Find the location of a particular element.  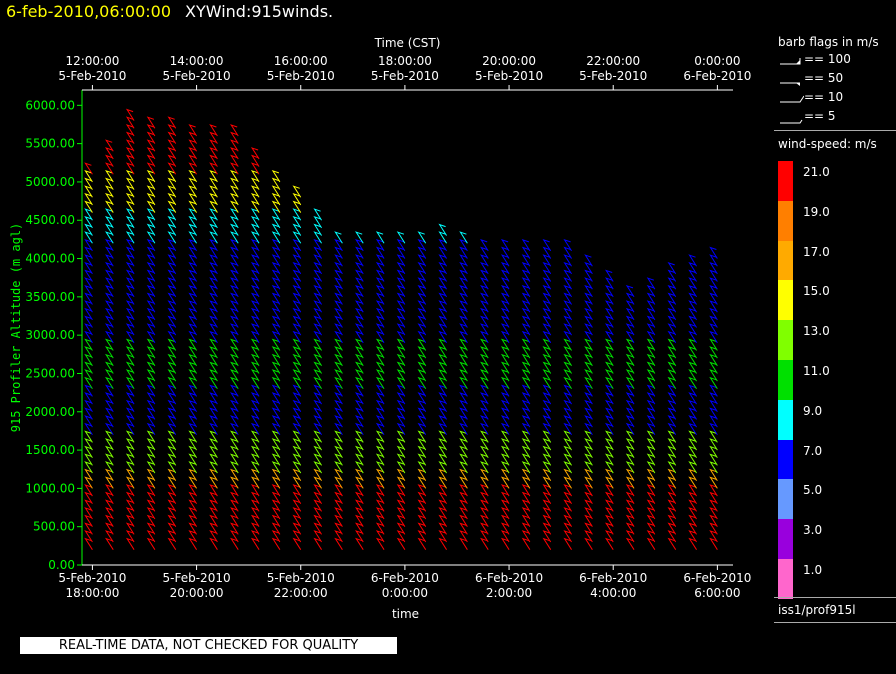

barb-flag-100-icon is located at coordinates (790, 61).